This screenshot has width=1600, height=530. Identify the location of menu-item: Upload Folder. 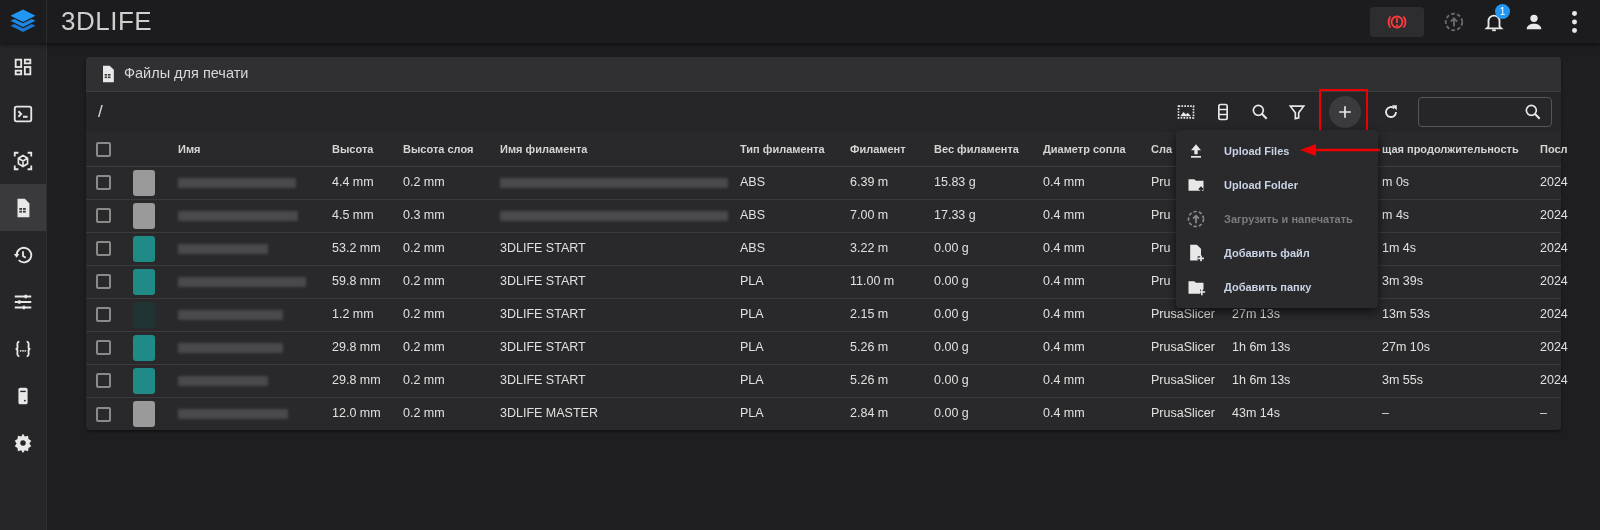
(1277, 185).